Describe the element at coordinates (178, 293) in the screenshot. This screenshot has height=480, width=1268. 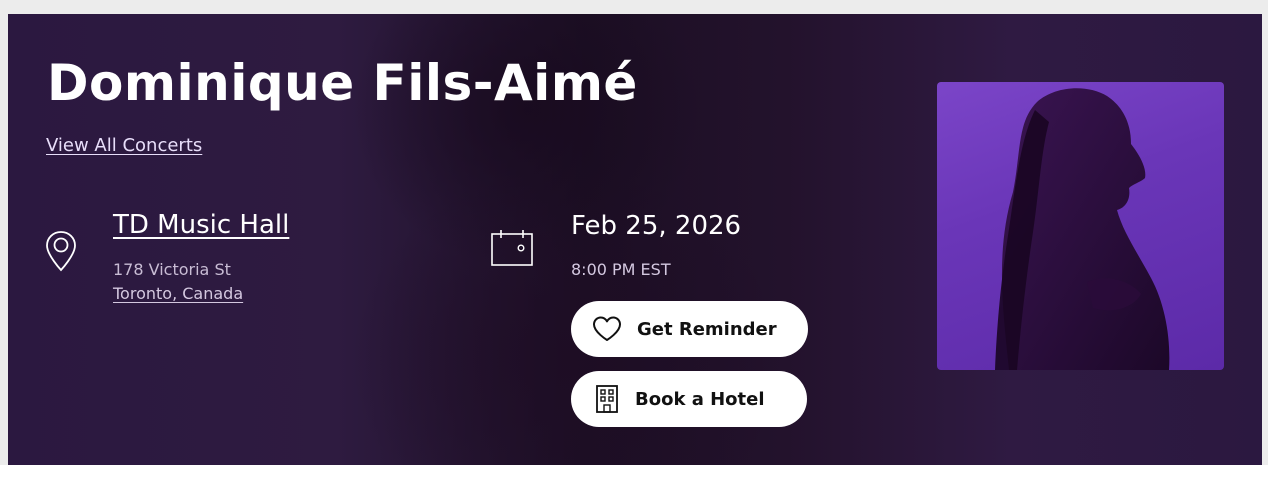
I see `venue-city-link: Toronto, Canada` at that location.